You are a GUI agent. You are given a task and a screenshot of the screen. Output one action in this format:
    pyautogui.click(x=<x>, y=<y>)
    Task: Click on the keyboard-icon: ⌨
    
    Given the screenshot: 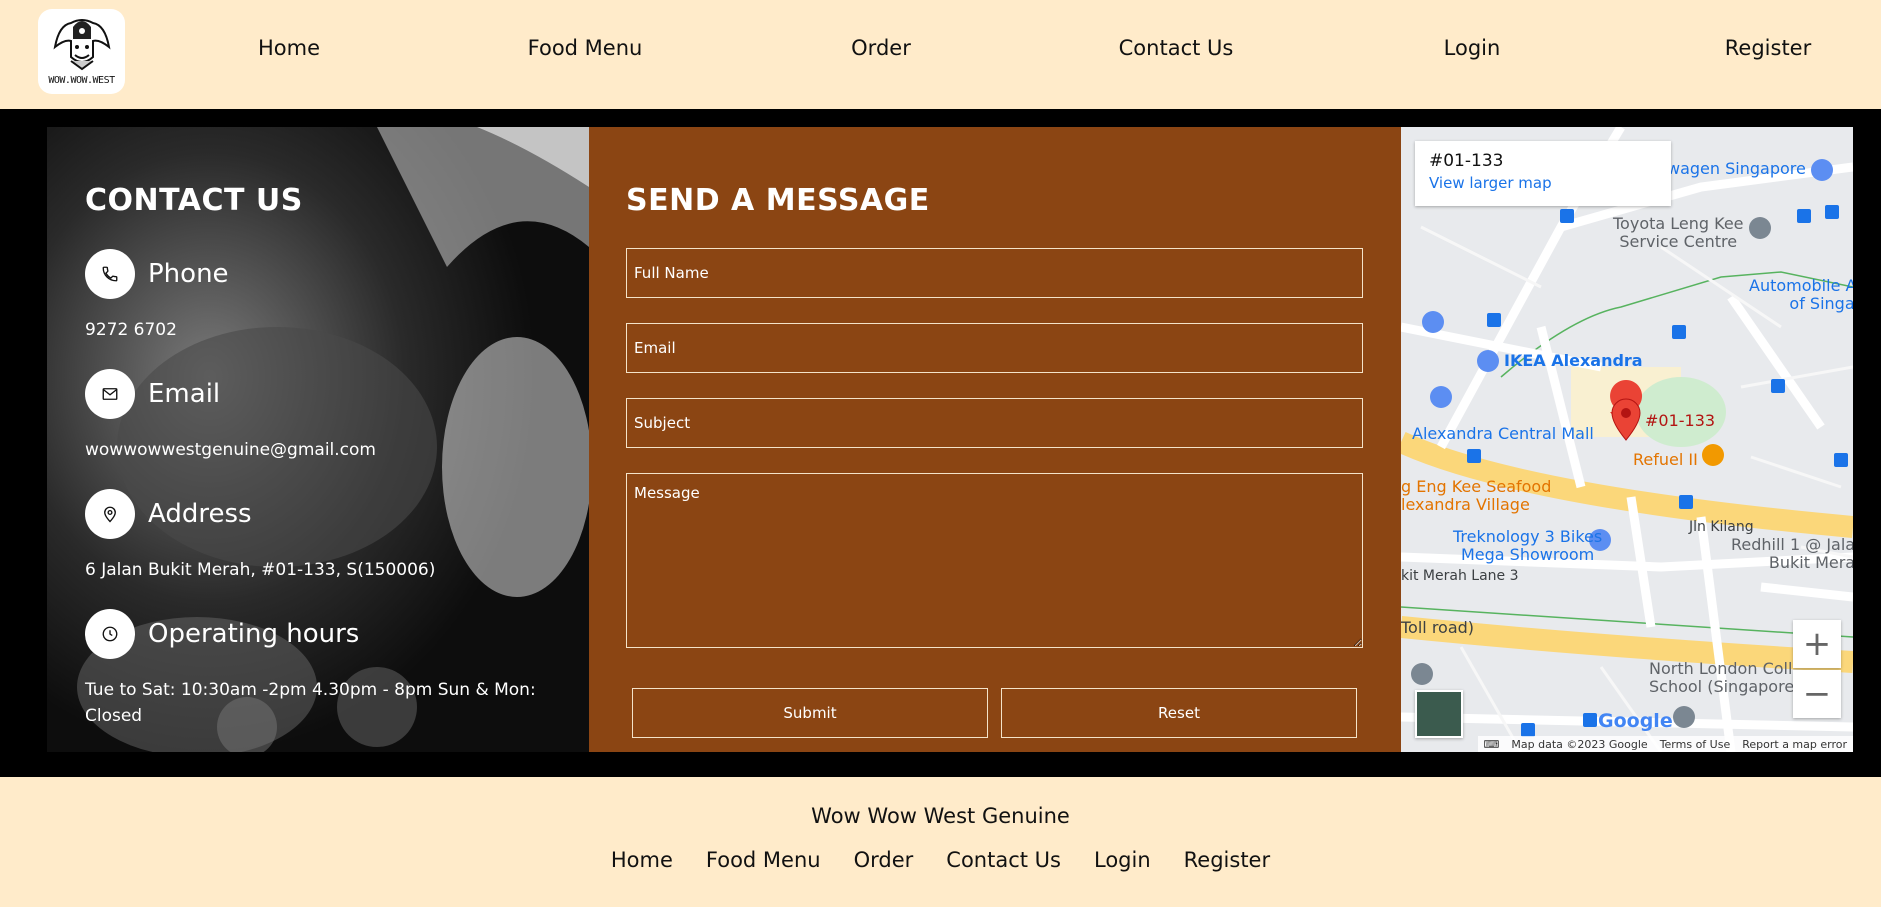 What is the action you would take?
    pyautogui.click(x=1492, y=744)
    